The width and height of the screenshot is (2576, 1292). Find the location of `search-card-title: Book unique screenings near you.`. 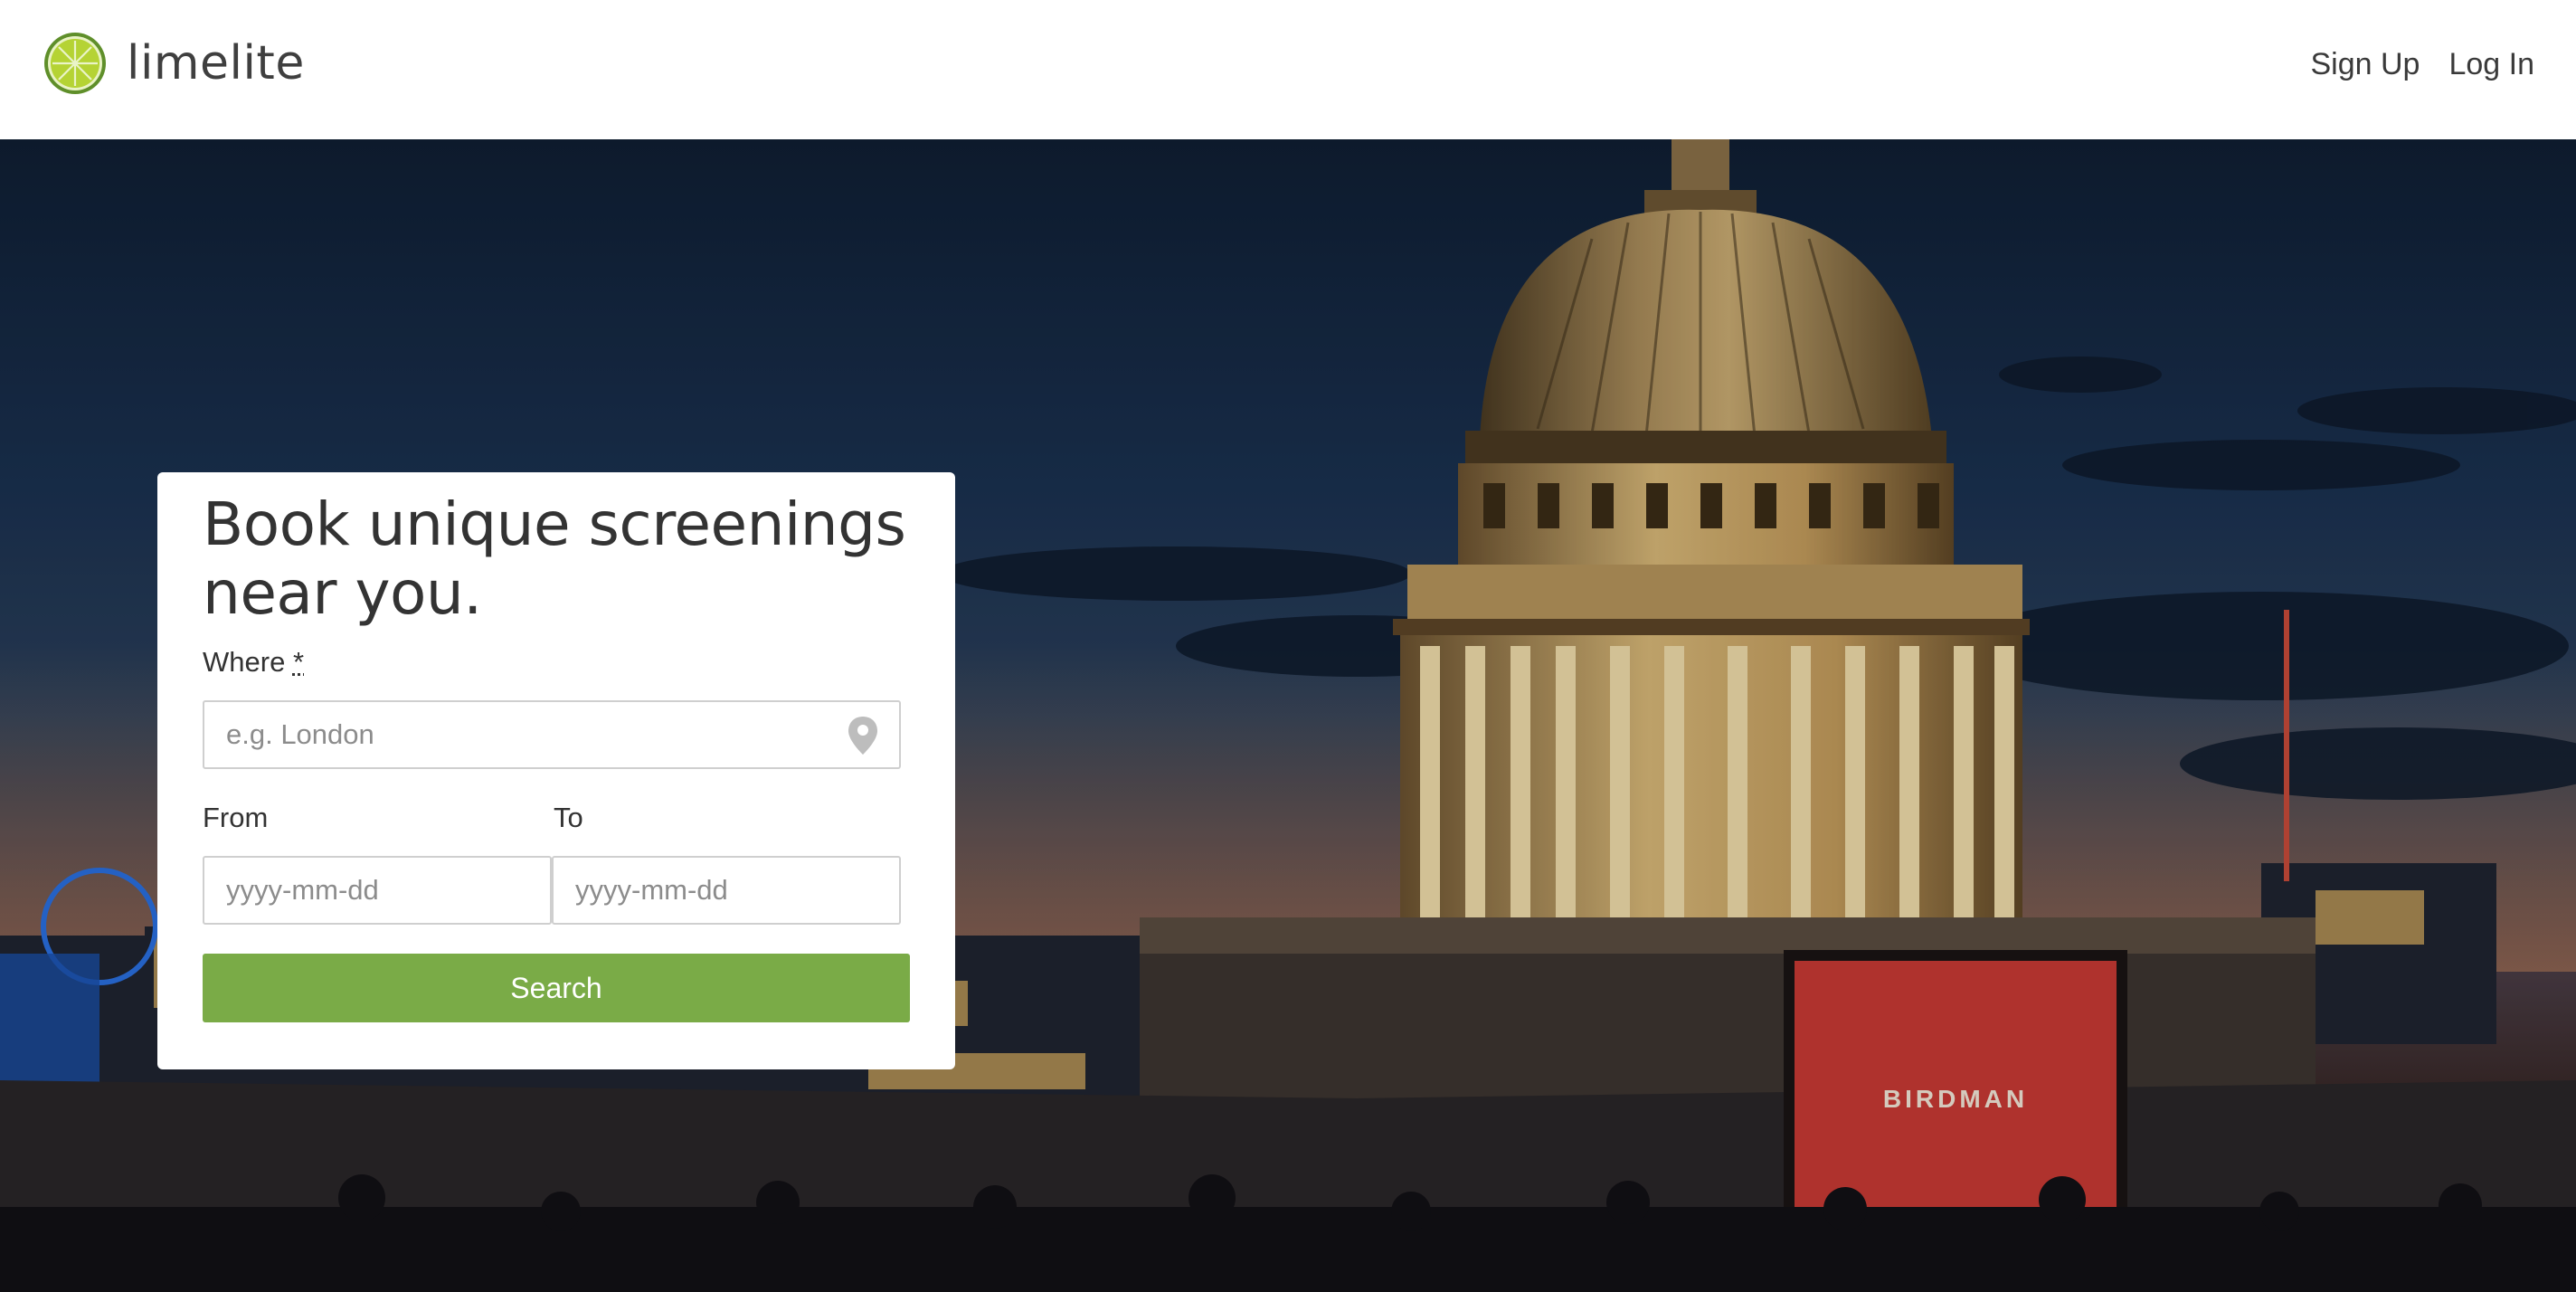

search-card-title: Book unique screenings near you. is located at coordinates (554, 559).